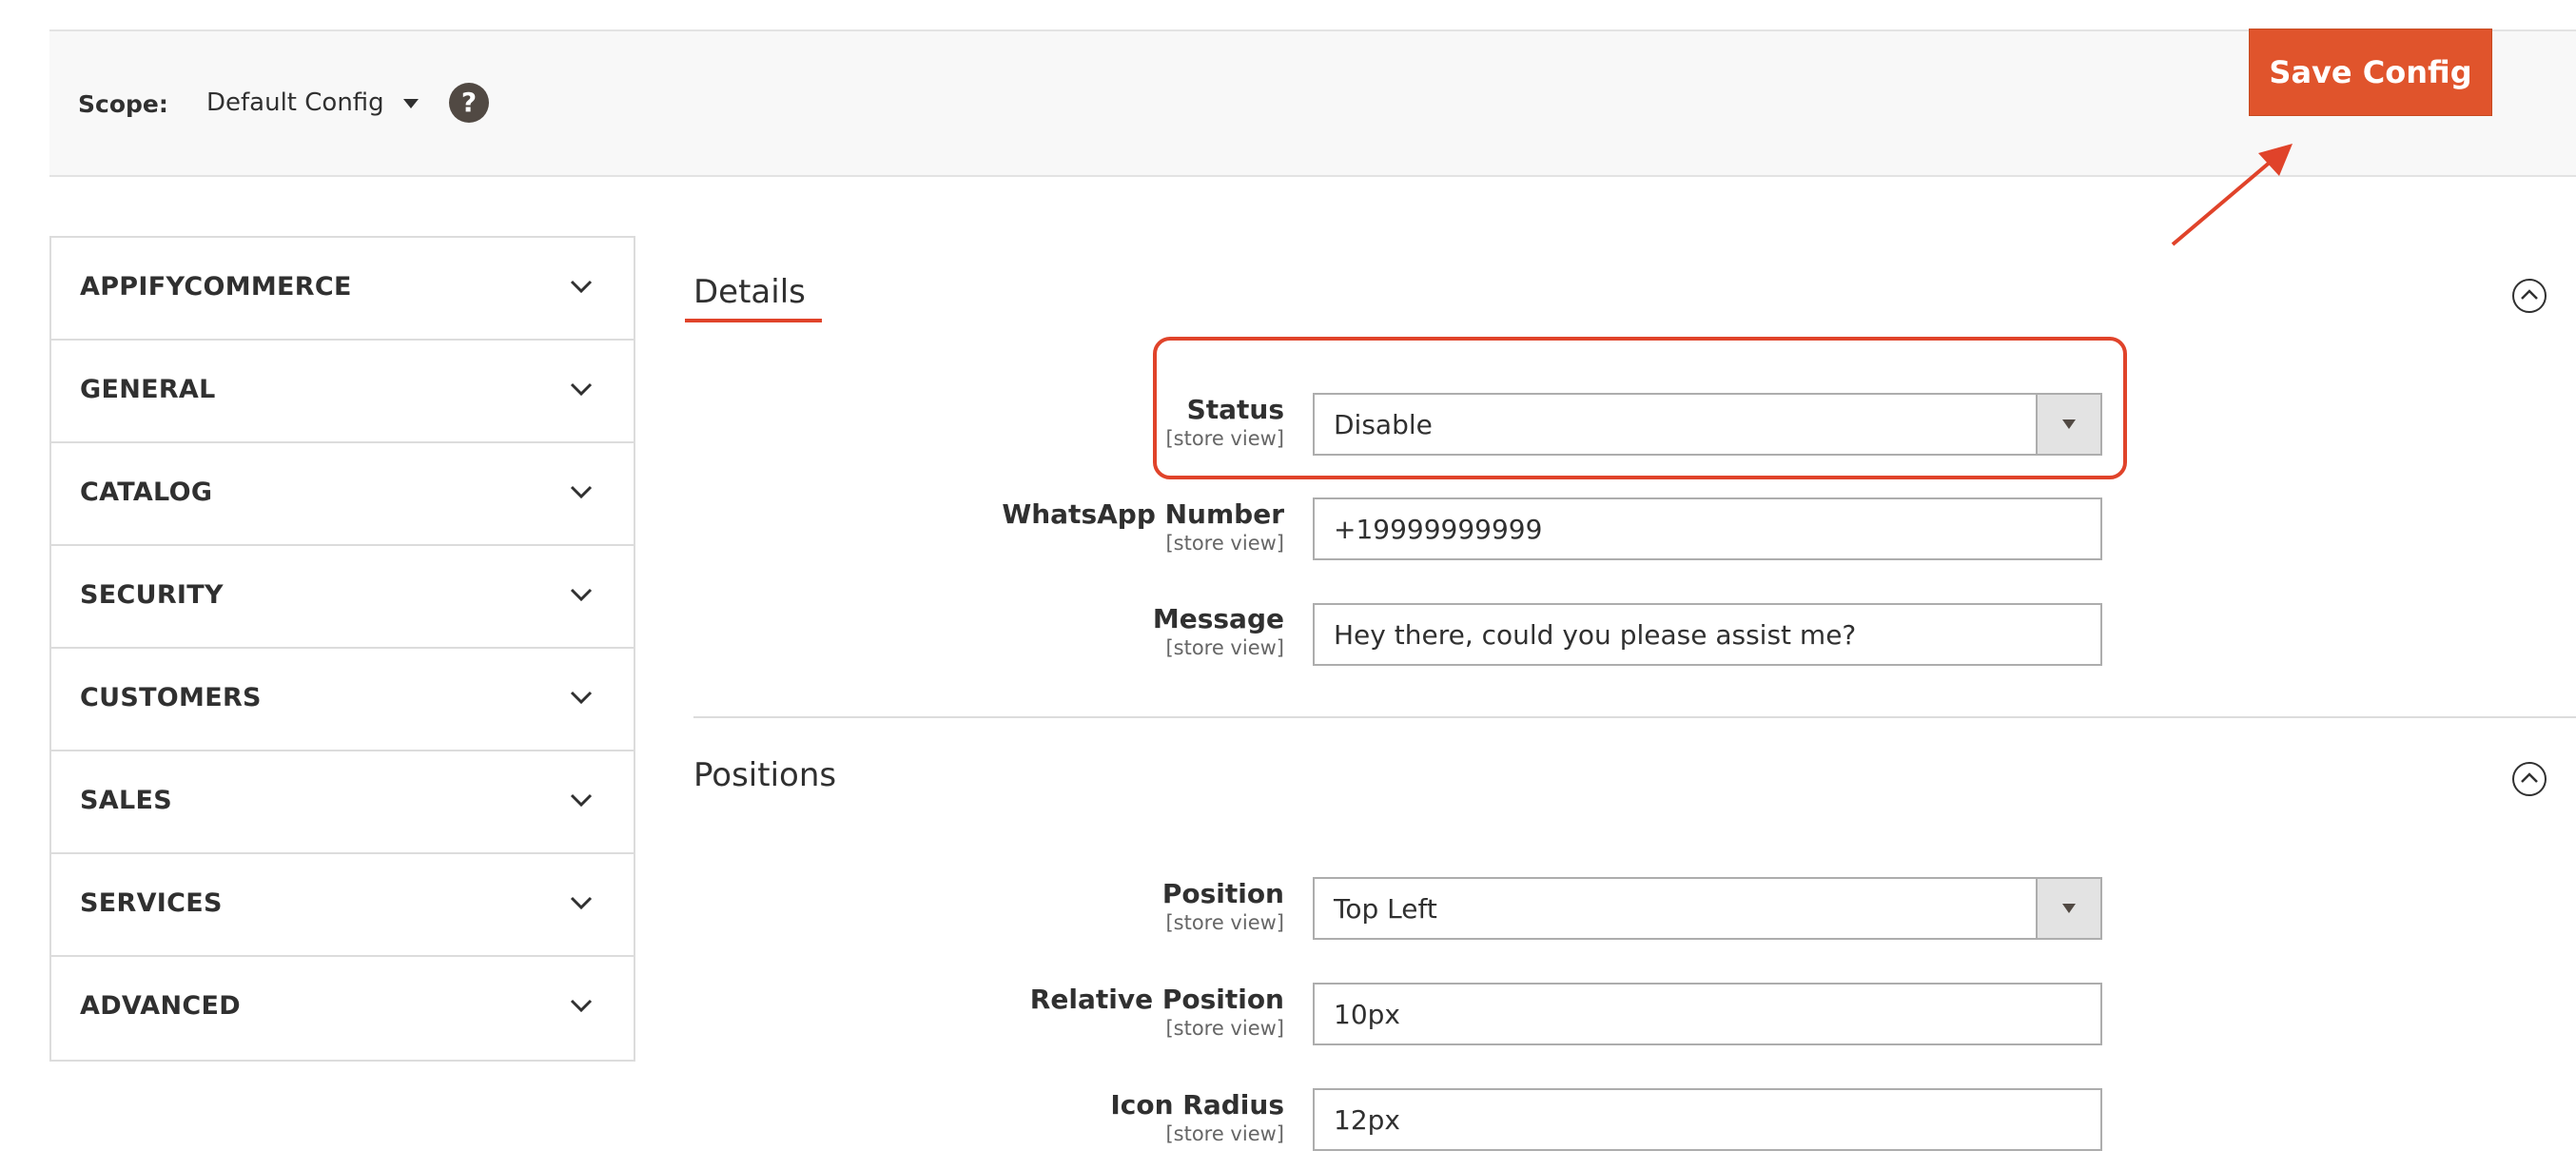 The height and width of the screenshot is (1170, 2576). I want to click on message-label-text: Message, so click(1218, 618).